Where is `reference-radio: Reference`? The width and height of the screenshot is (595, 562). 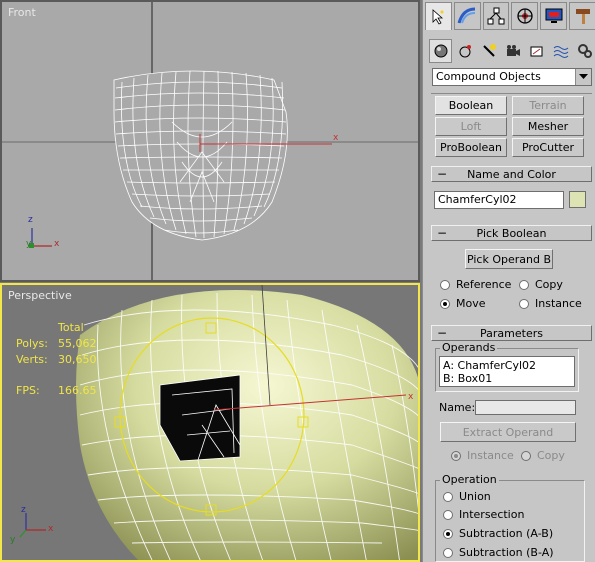
reference-radio: Reference is located at coordinates (475, 284).